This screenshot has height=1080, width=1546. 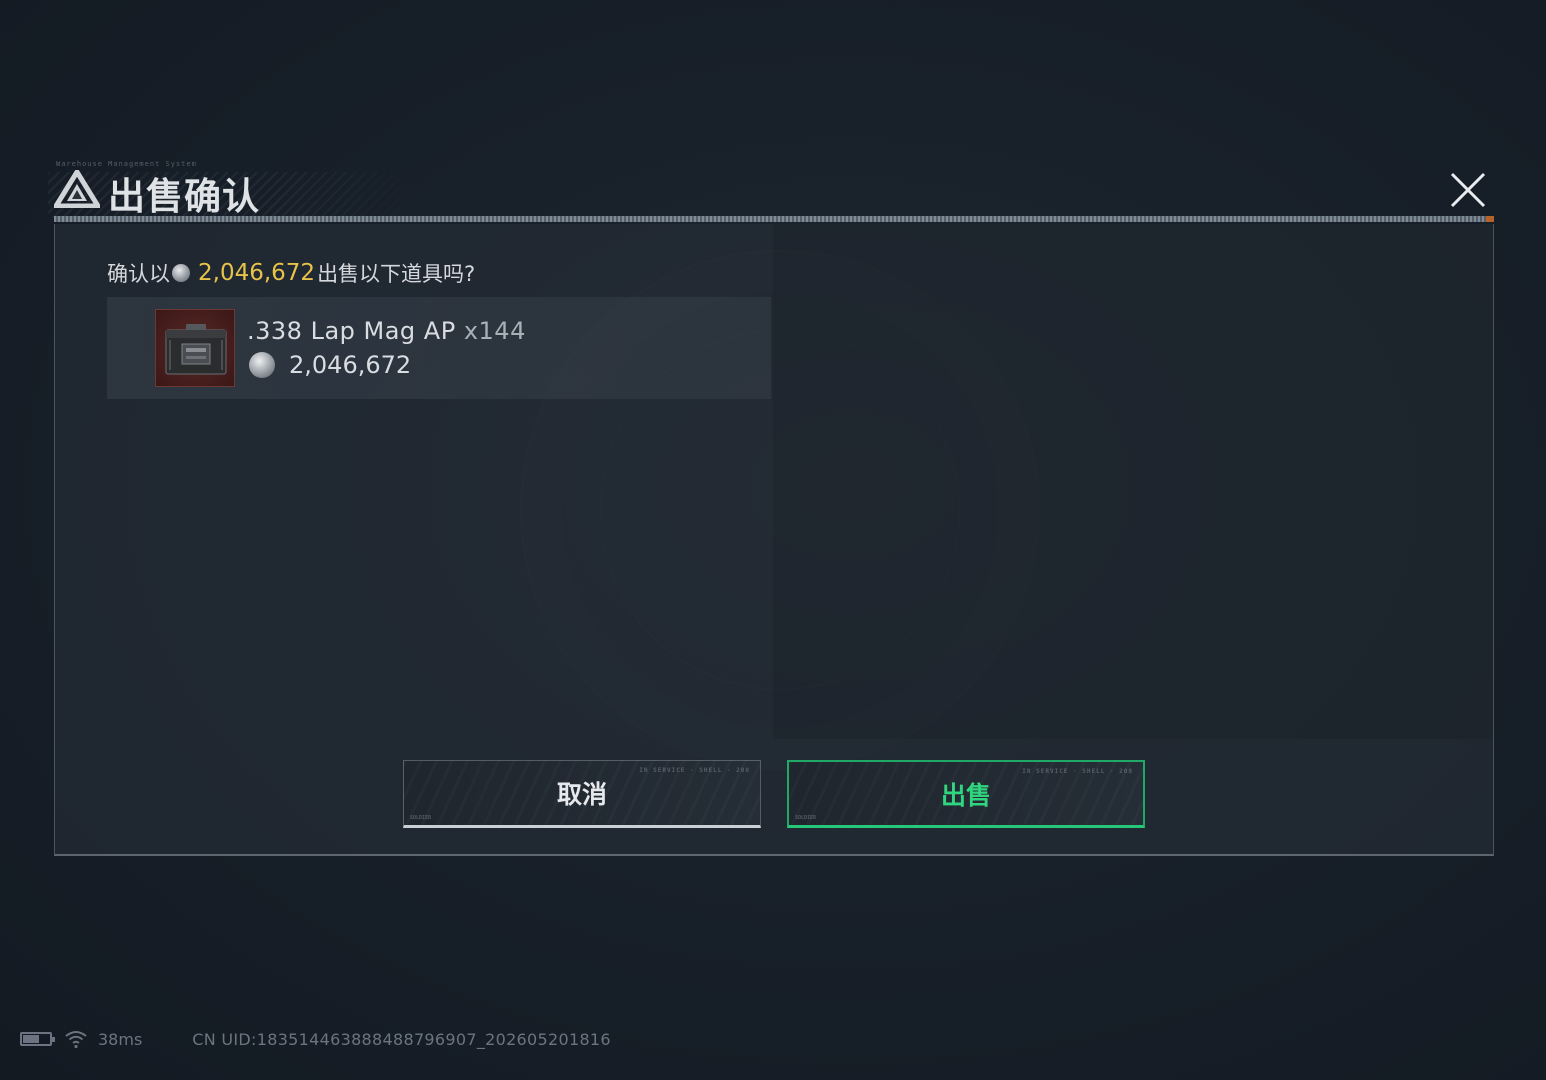 I want to click on close-icon, so click(x=1468, y=190).